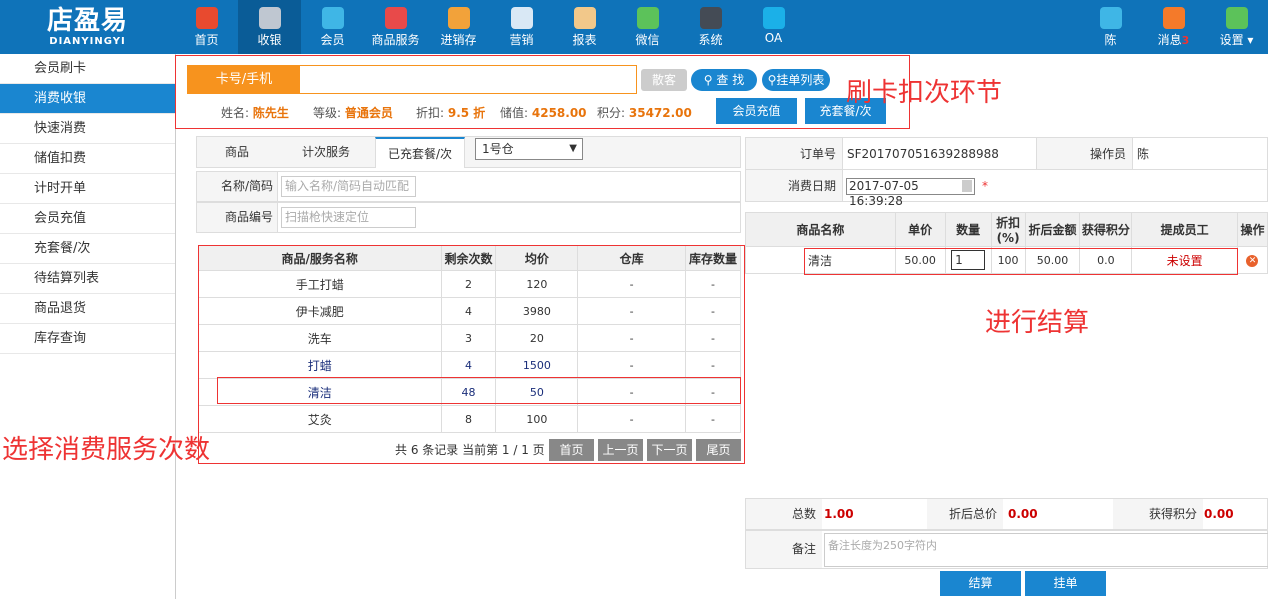 The width and height of the screenshot is (1268, 599). I want to click on selected-row-highlight, so click(479, 390).